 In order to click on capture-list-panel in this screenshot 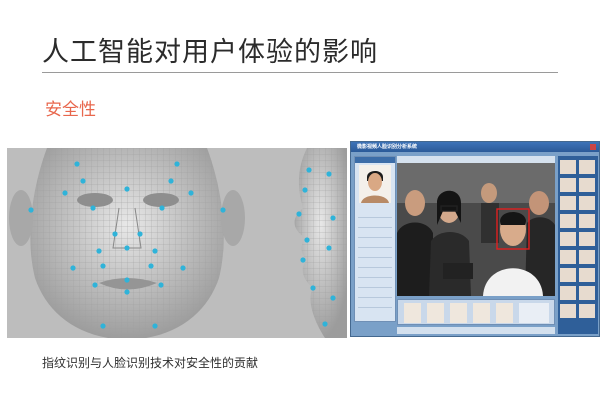, I will do `click(578, 245)`.